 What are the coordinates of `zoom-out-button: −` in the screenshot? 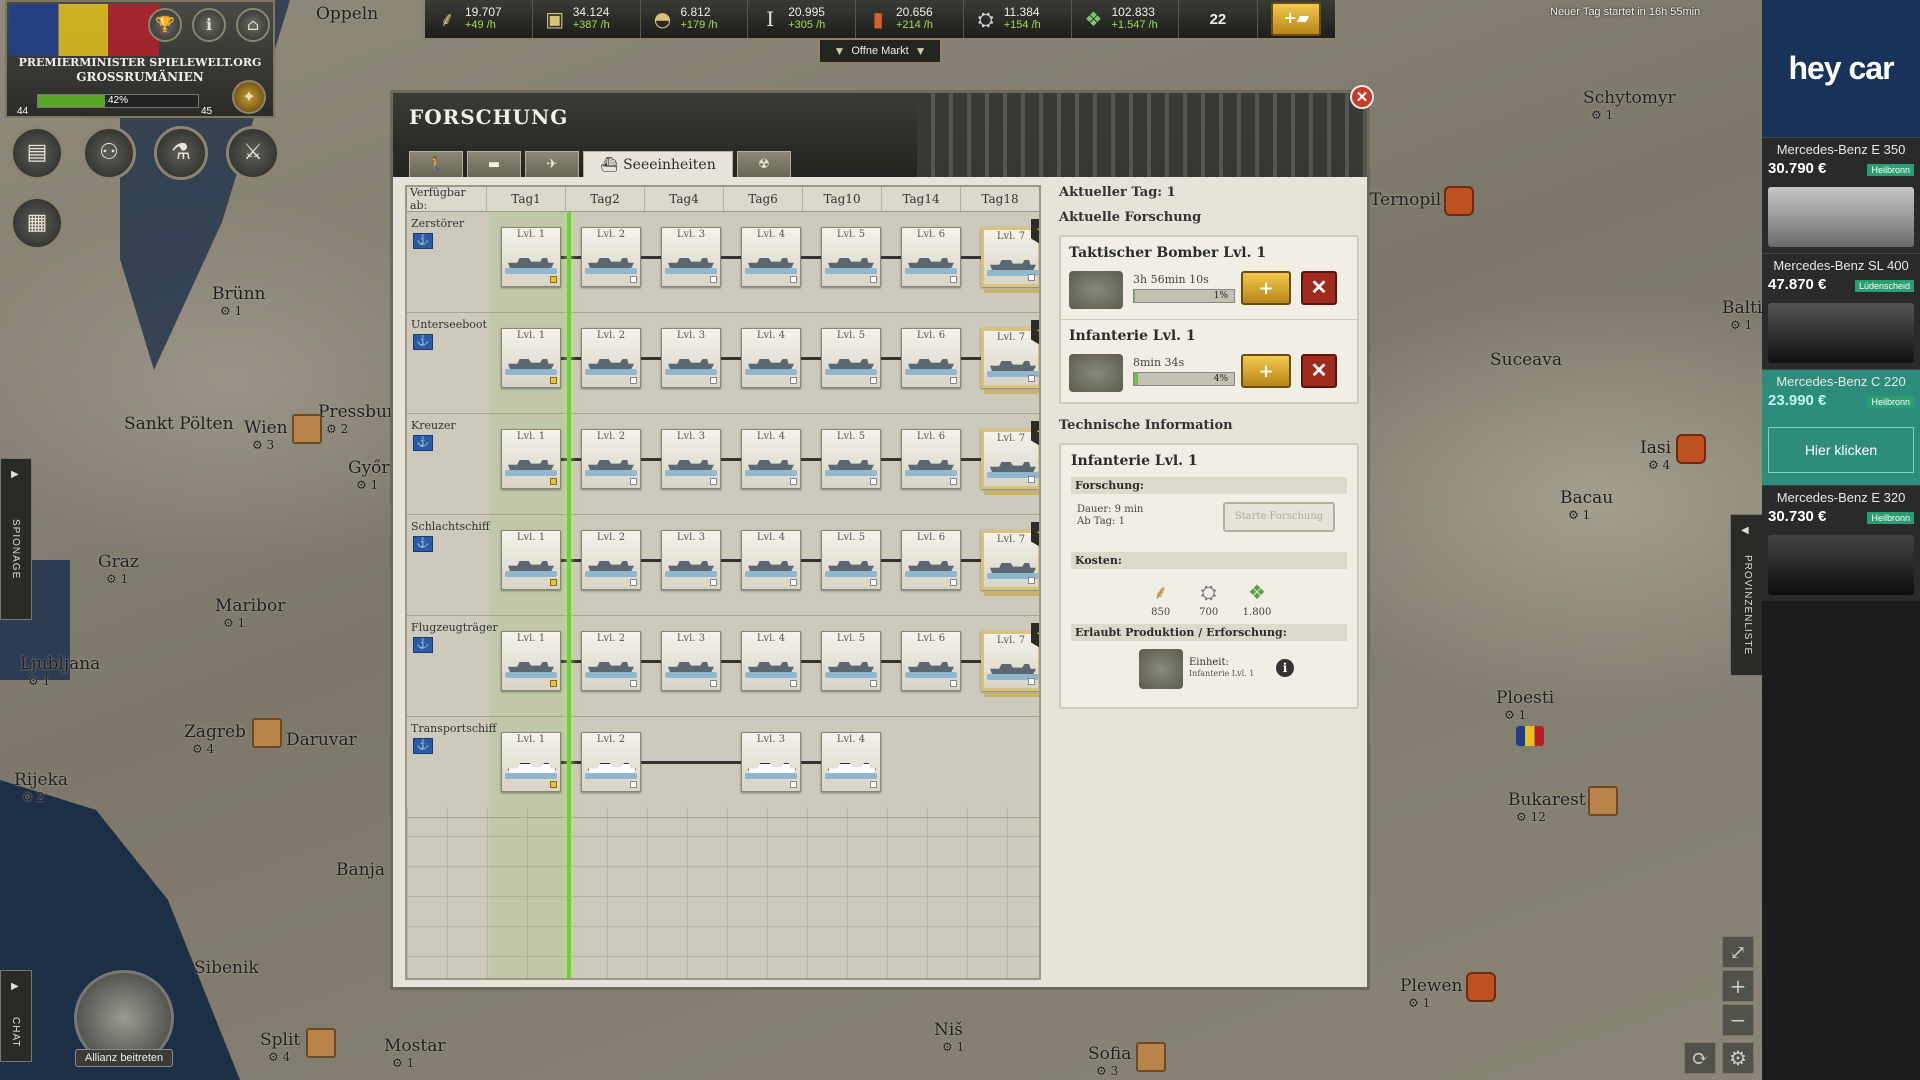 It's located at (1738, 1020).